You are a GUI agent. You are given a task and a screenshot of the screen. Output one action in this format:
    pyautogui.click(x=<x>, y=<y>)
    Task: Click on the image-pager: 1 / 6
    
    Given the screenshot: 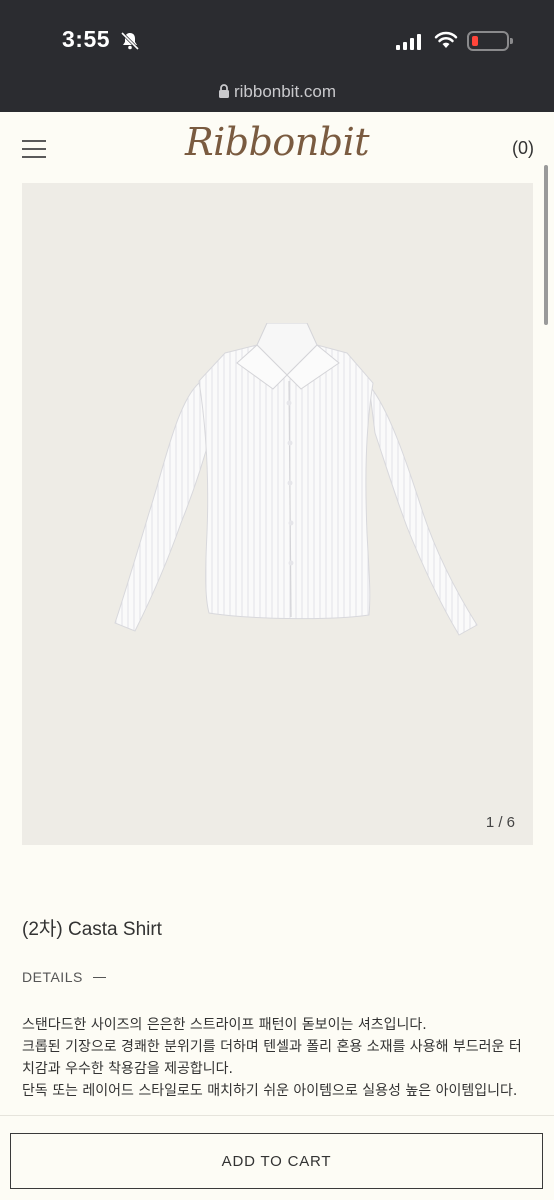 What is the action you would take?
    pyautogui.click(x=500, y=822)
    